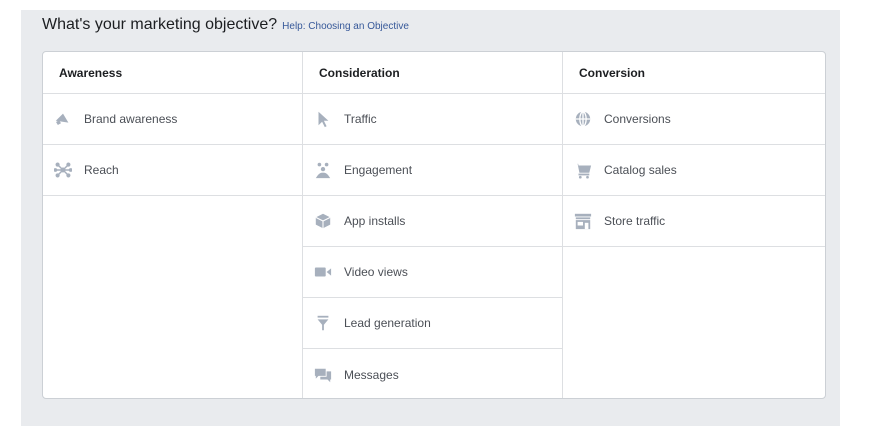 The width and height of the screenshot is (886, 437). What do you see at coordinates (432, 73) in the screenshot?
I see `column-header-consideration: Consideration` at bounding box center [432, 73].